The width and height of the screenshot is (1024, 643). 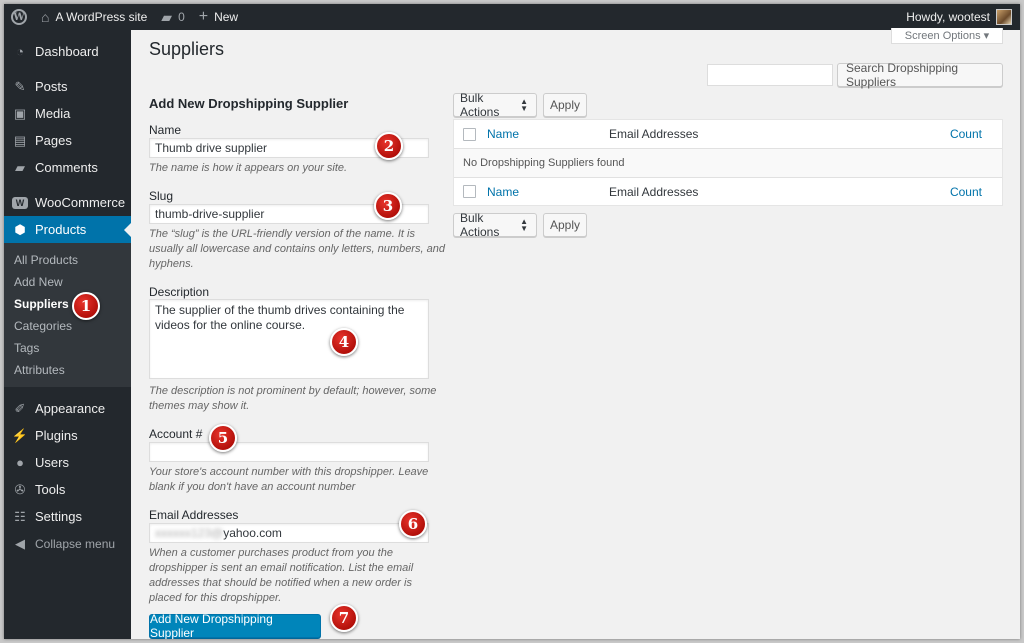 What do you see at coordinates (920, 75) in the screenshot?
I see `search-suppliers-button: Search Dropshipping Suppliers` at bounding box center [920, 75].